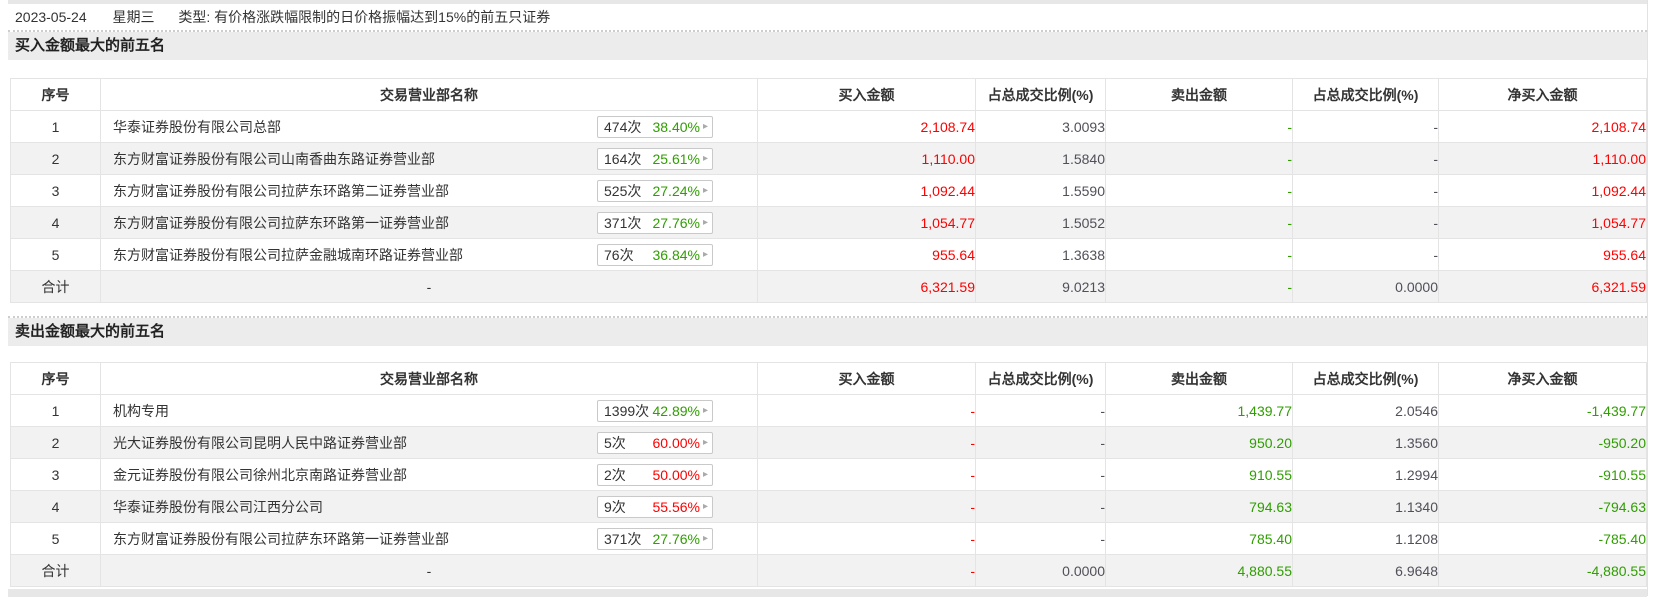 The height and width of the screenshot is (597, 1653). What do you see at coordinates (676, 158) in the screenshot?
I see `win-rate: 25.61%` at bounding box center [676, 158].